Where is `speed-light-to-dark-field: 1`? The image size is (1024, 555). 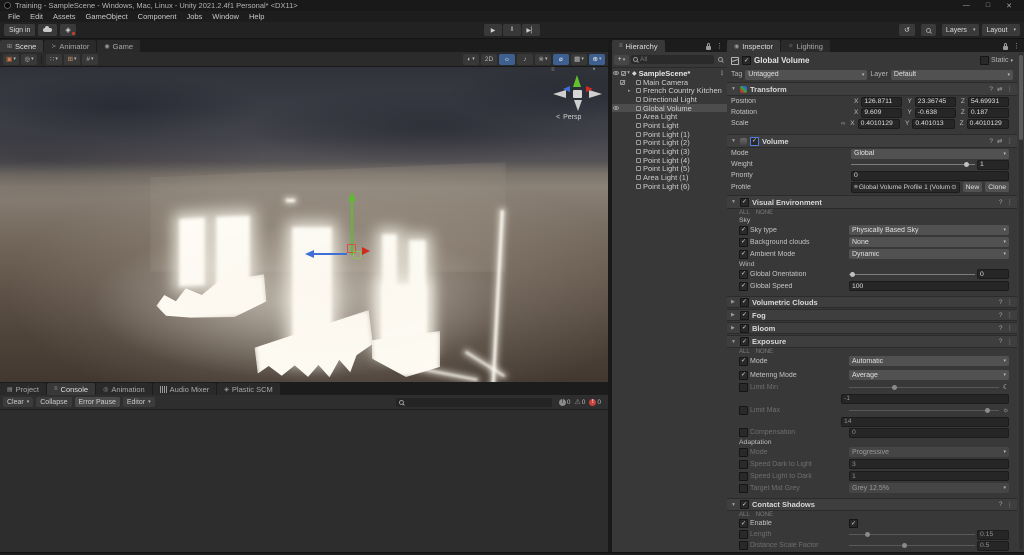 speed-light-to-dark-field: 1 is located at coordinates (929, 476).